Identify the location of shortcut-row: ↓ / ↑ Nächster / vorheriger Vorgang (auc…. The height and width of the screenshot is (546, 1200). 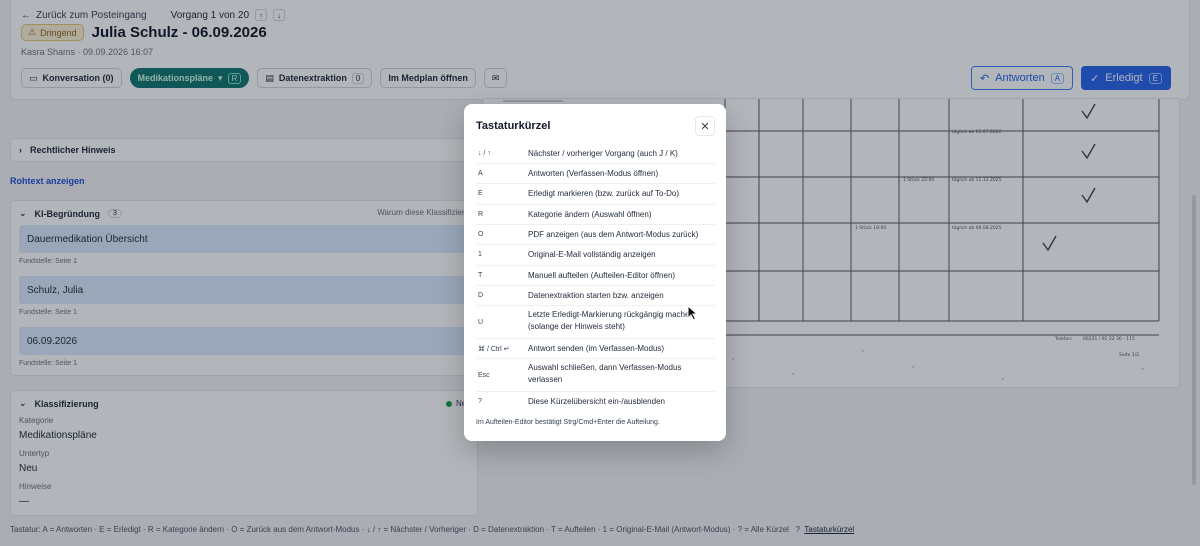
(595, 154).